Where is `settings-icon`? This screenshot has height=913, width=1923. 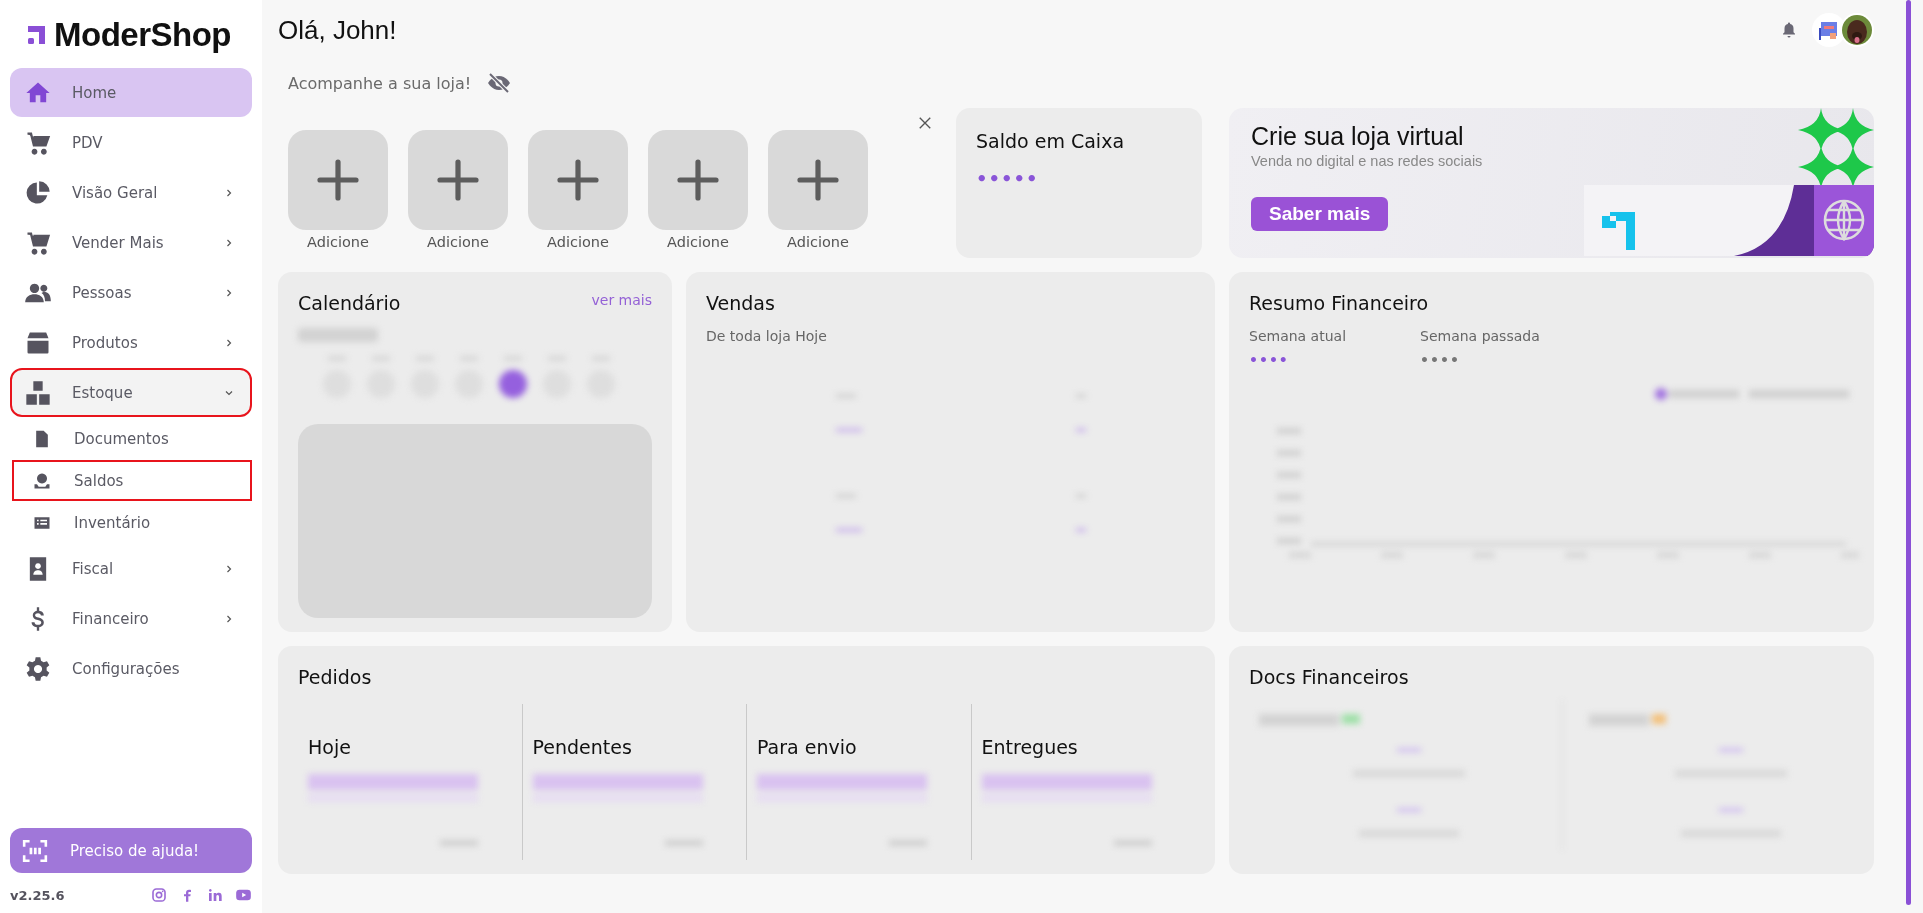
settings-icon is located at coordinates (38, 668).